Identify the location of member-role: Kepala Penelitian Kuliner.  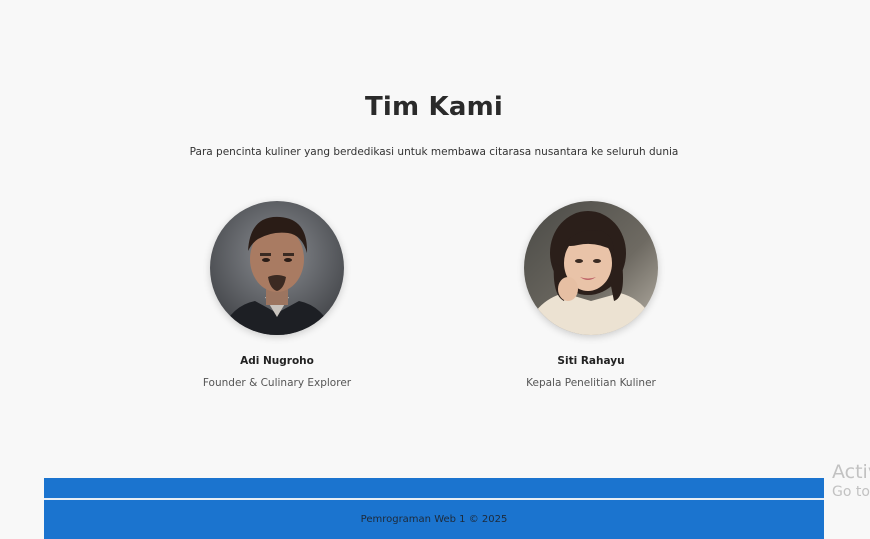
(591, 383).